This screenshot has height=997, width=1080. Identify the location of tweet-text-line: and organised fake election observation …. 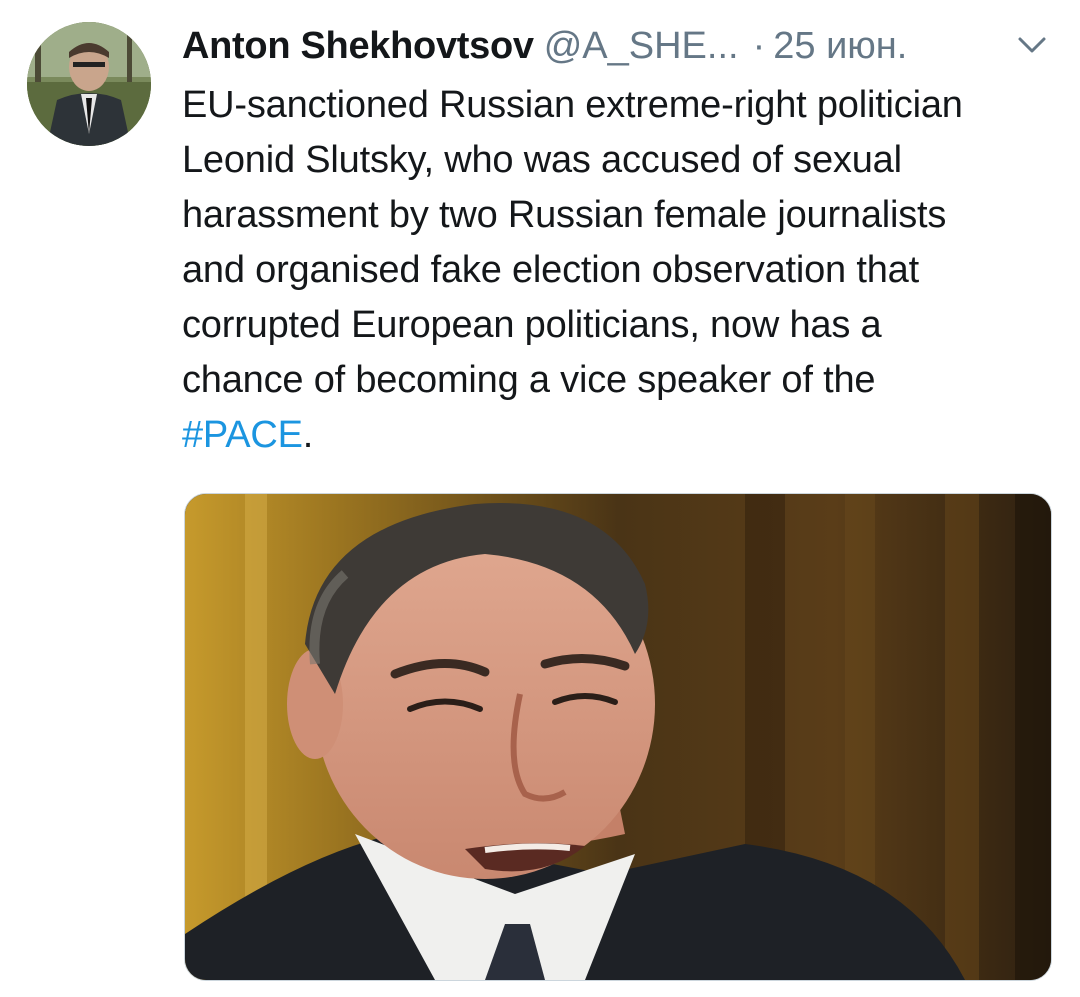
(550, 270).